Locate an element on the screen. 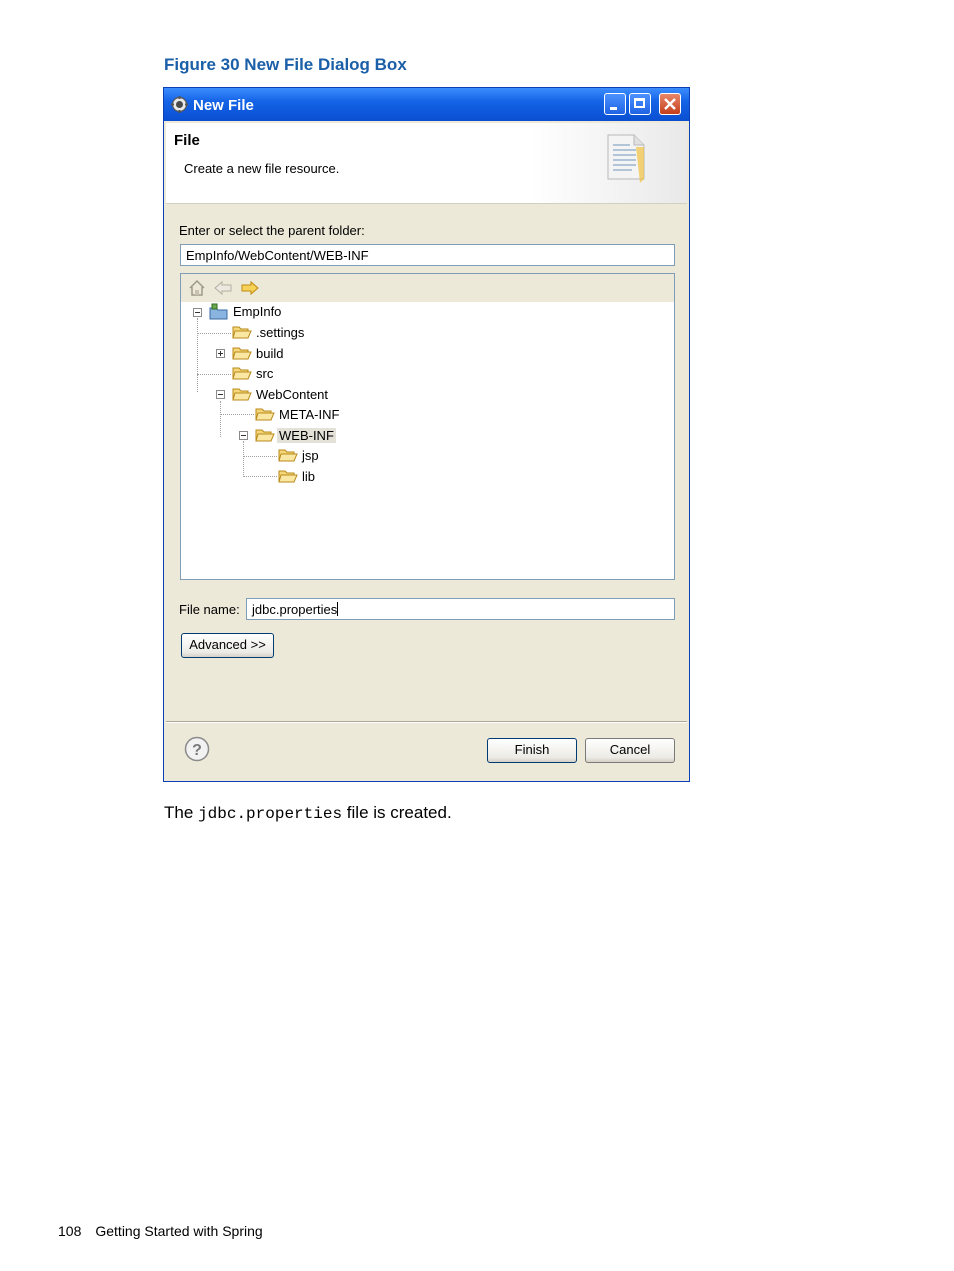  body-text-after: file is created. is located at coordinates (399, 812).